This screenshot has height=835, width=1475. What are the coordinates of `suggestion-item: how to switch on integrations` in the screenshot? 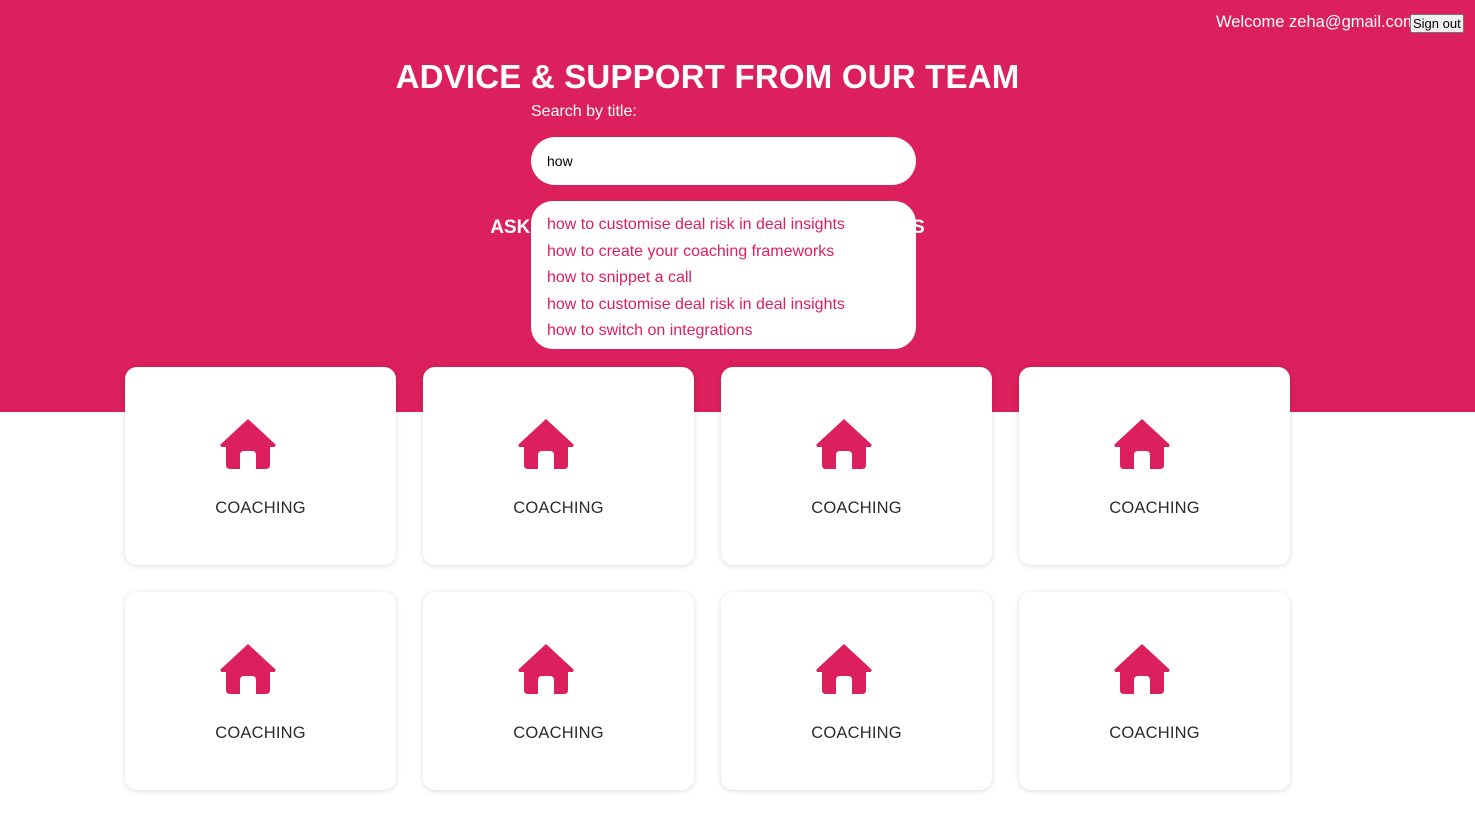 It's located at (723, 331).